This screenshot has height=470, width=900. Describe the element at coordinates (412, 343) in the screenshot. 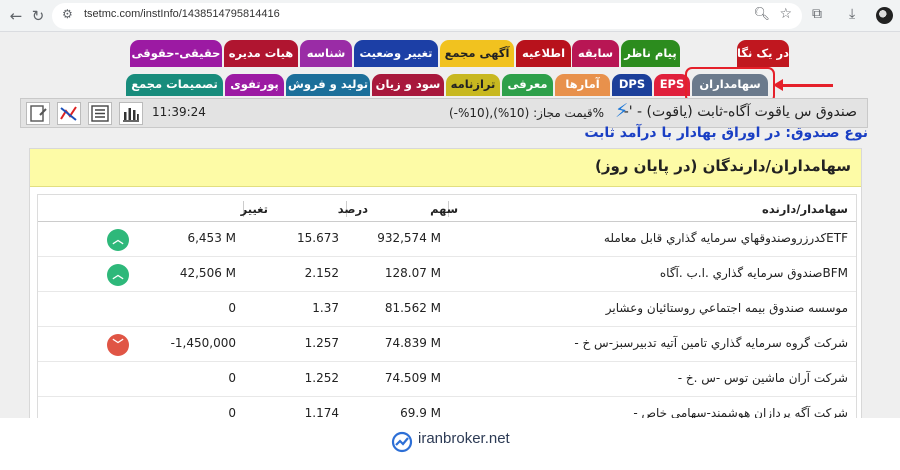

I see `holder-shares: 74.839 M` at that location.